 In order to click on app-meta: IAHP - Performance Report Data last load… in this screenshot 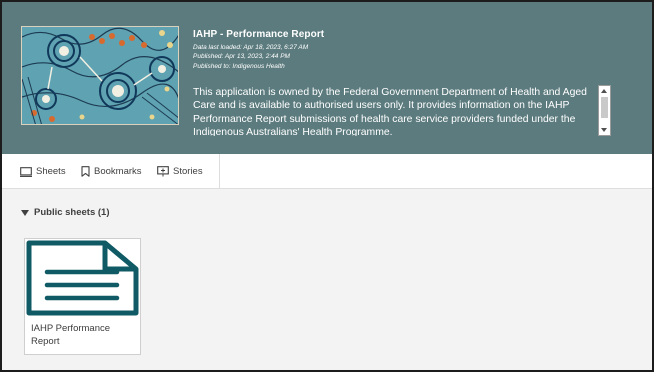, I will do `click(399, 50)`.